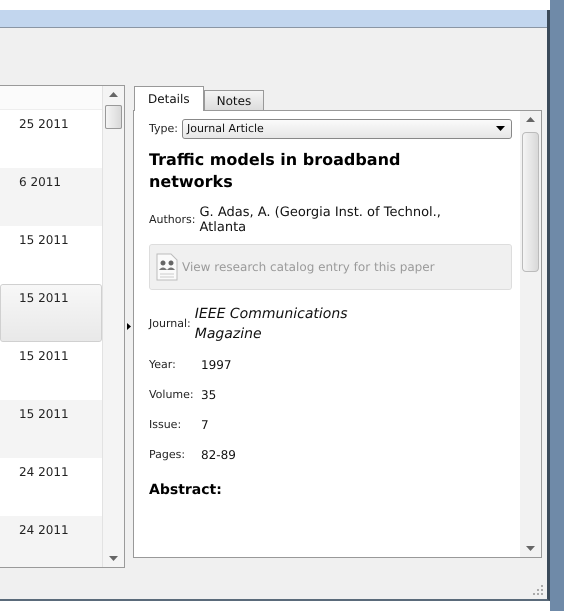 This screenshot has width=564, height=611. I want to click on field-label: Issue:, so click(165, 425).